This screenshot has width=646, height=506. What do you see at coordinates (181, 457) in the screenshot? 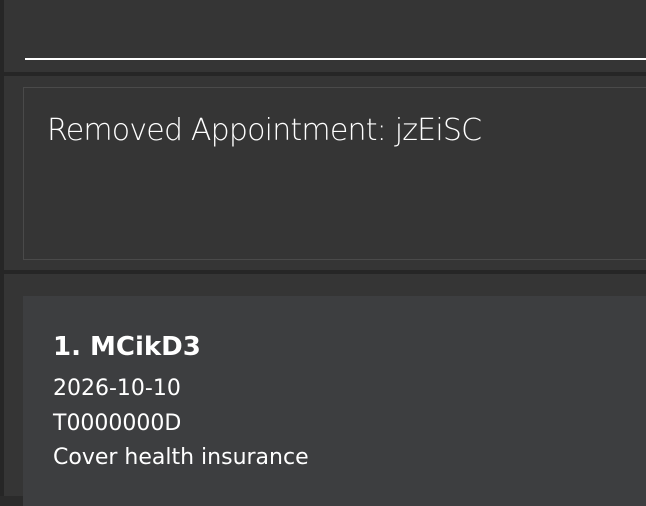
I see `appointment-description: Cover health insurance` at bounding box center [181, 457].